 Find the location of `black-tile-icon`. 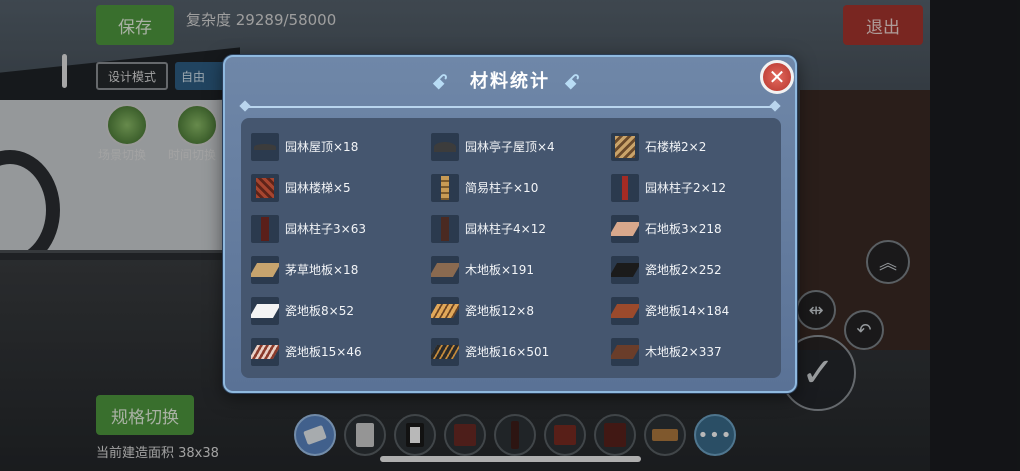

black-tile-icon is located at coordinates (625, 269).